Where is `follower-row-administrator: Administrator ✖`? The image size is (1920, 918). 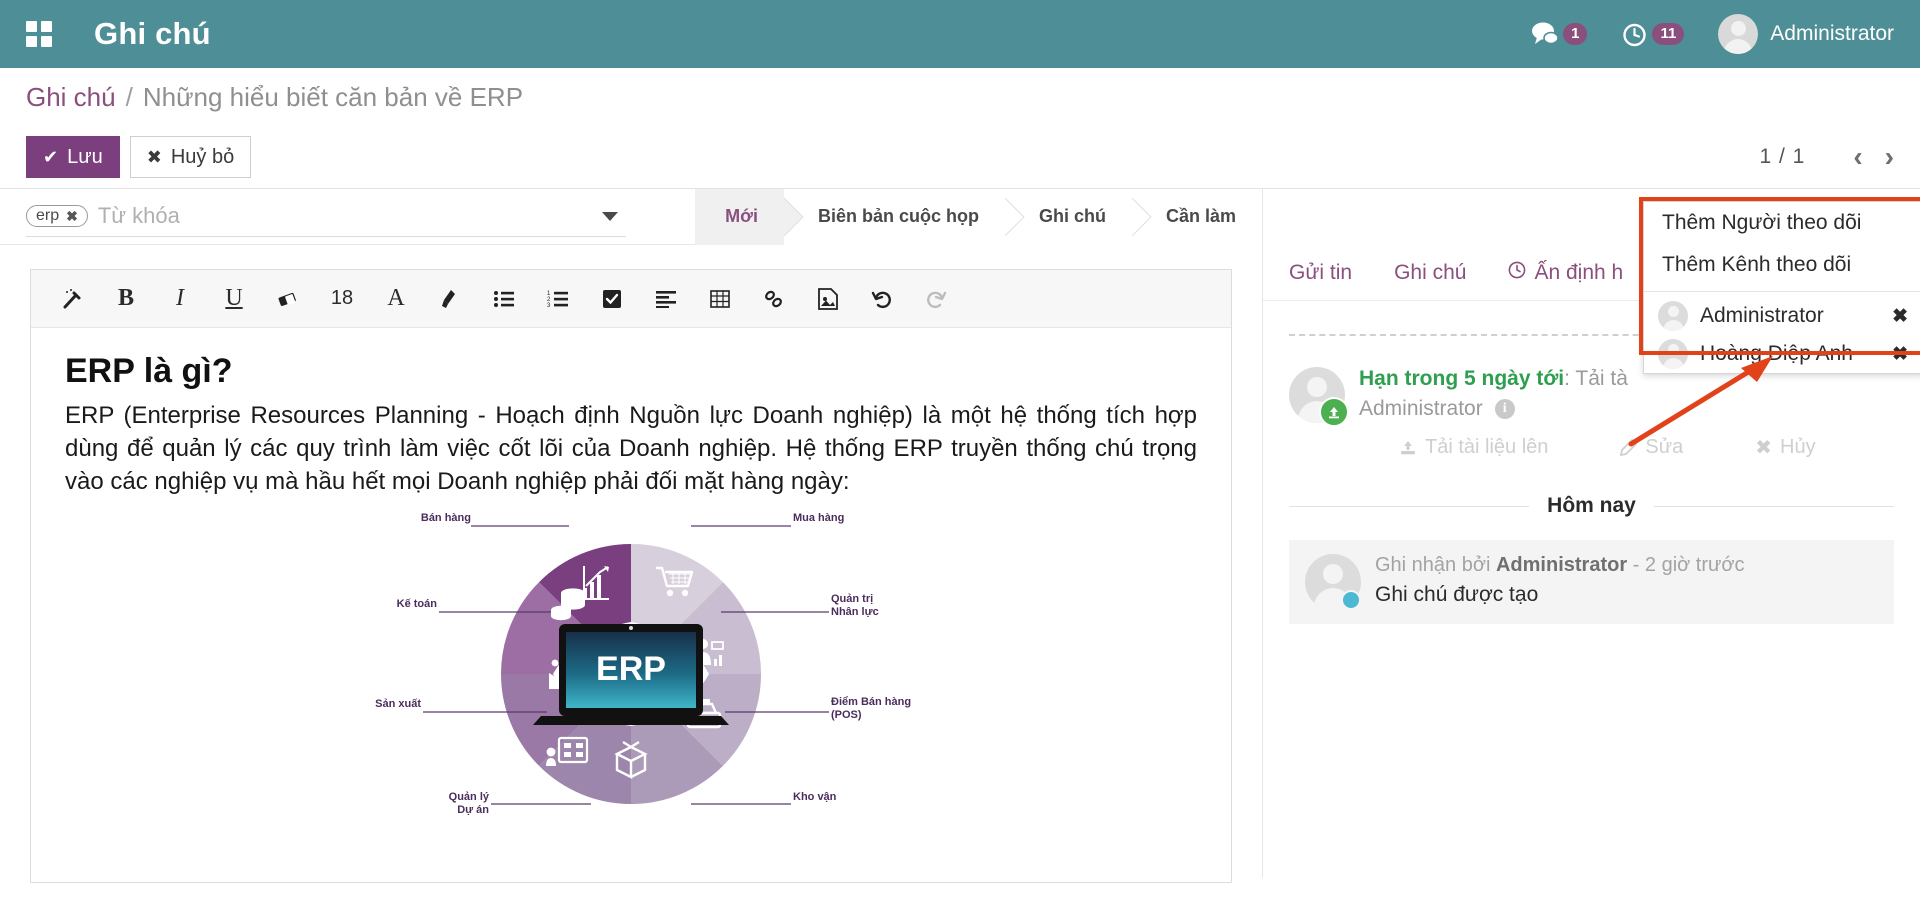 follower-row-administrator: Administrator ✖ is located at coordinates (1782, 316).